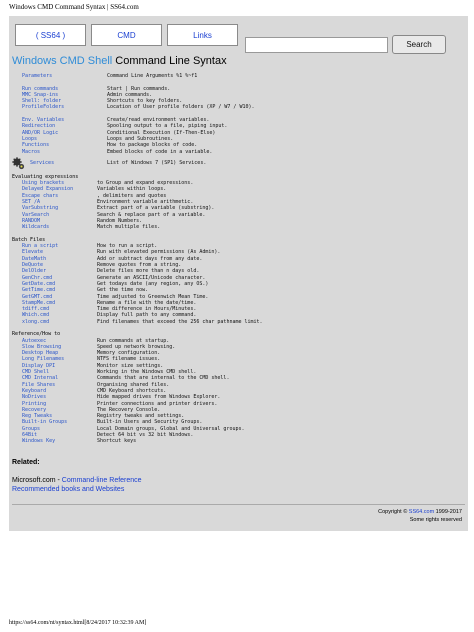  I want to click on topic-description: Match multiple files., so click(129, 227).